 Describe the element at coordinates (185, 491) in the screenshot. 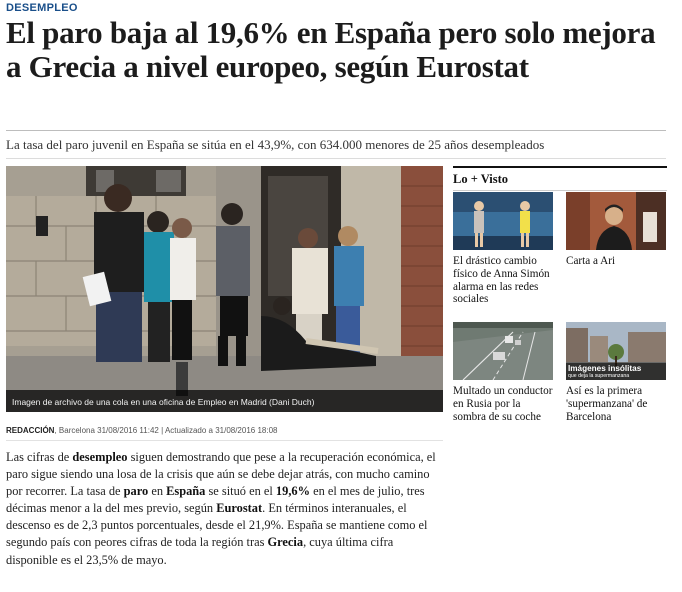

I see `keyword-link-espana: España` at that location.